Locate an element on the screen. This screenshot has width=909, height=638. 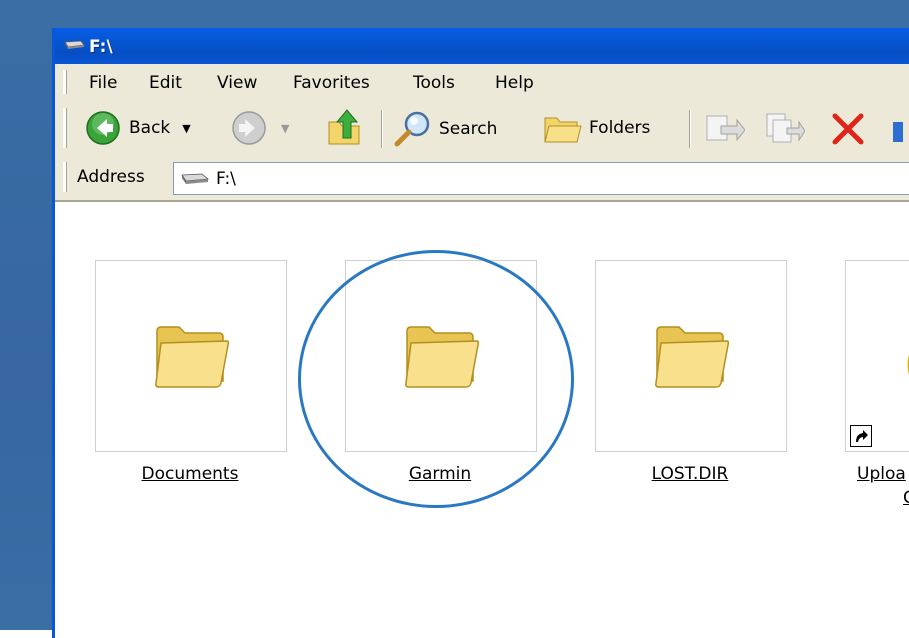
address-input: F:\ is located at coordinates (541, 178).